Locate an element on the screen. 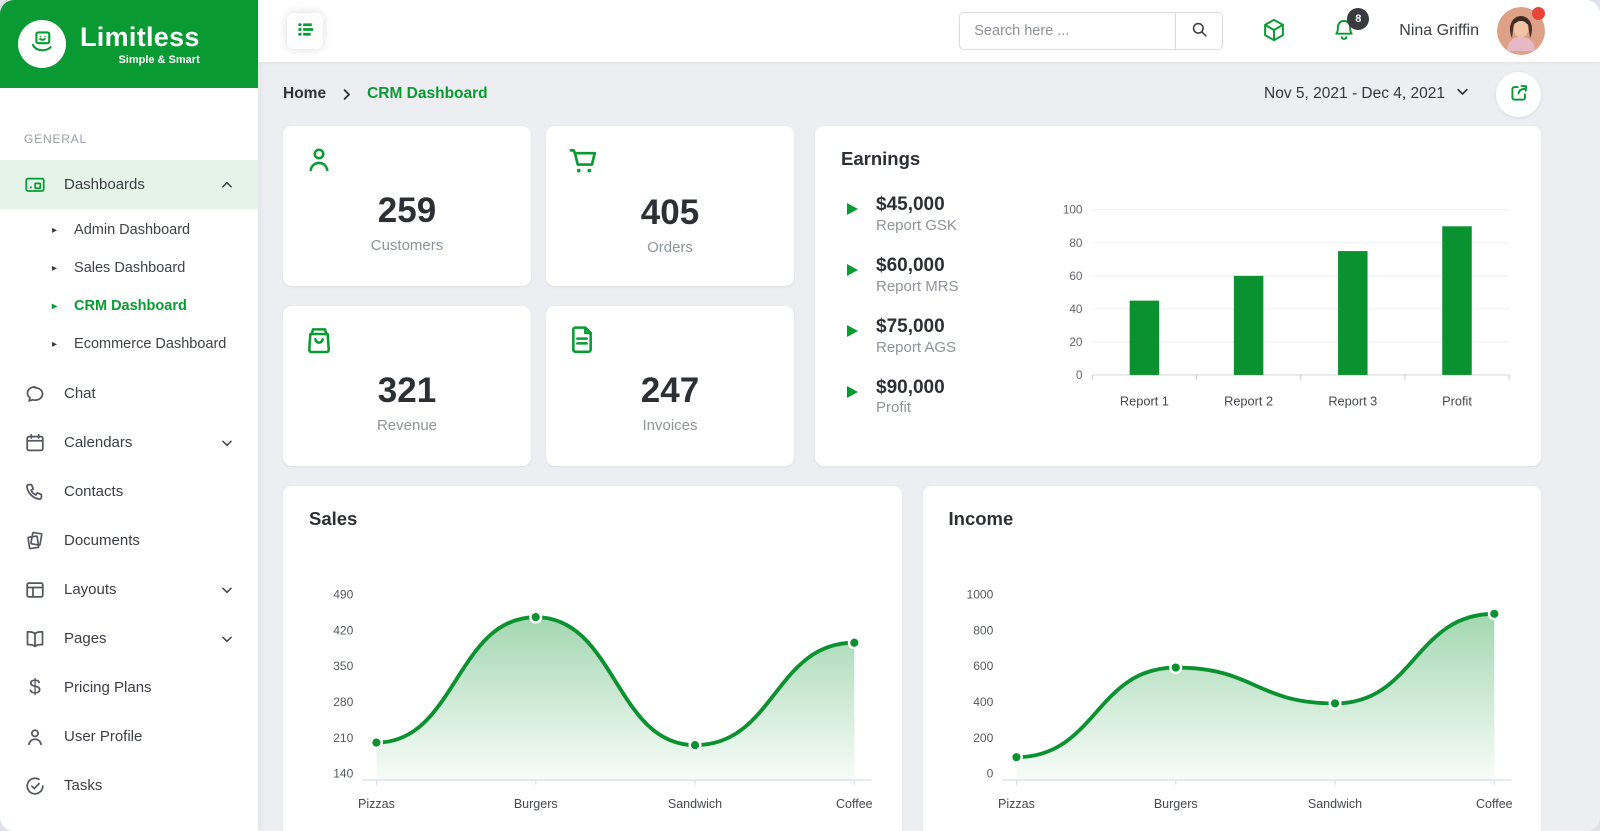 This screenshot has height=831, width=1600. cube-icon is located at coordinates (1274, 31).